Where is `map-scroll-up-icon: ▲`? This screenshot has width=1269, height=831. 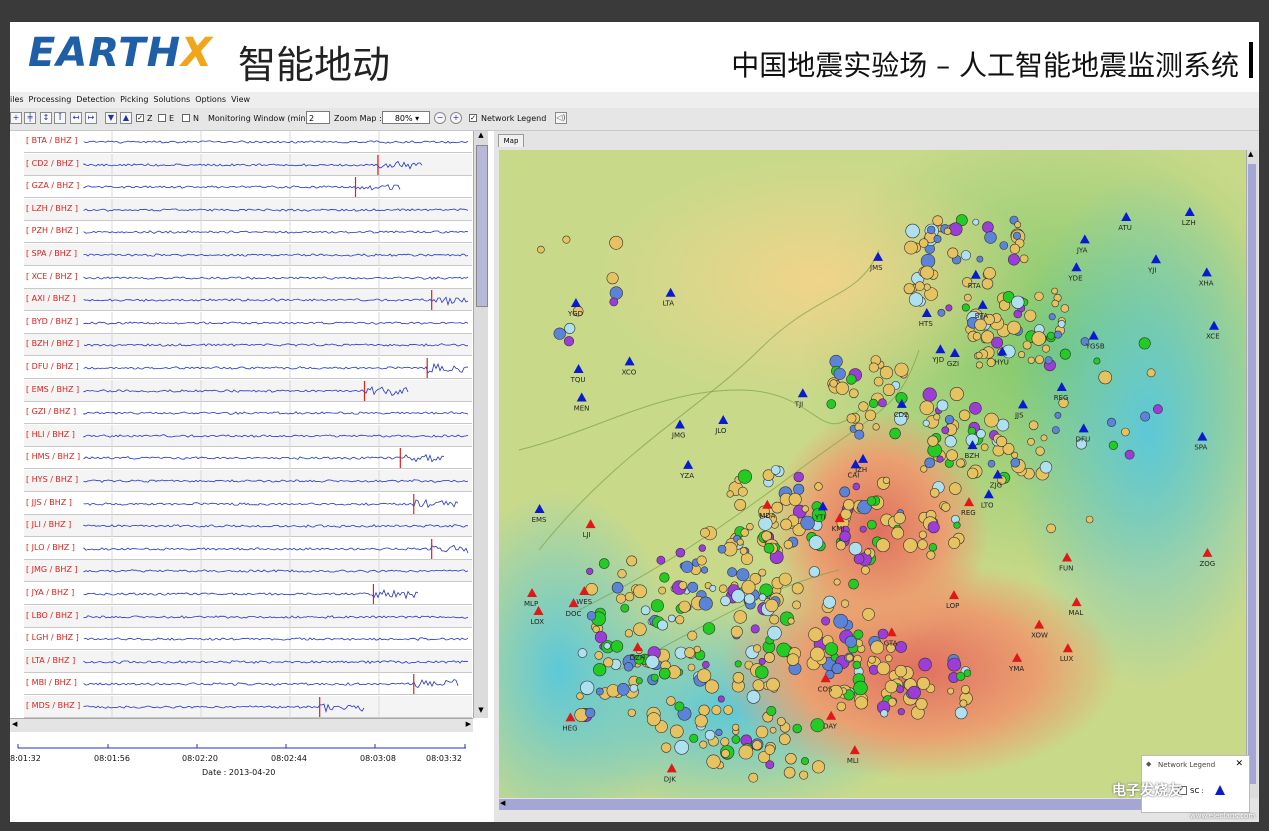 map-scroll-up-icon: ▲ is located at coordinates (1250, 154).